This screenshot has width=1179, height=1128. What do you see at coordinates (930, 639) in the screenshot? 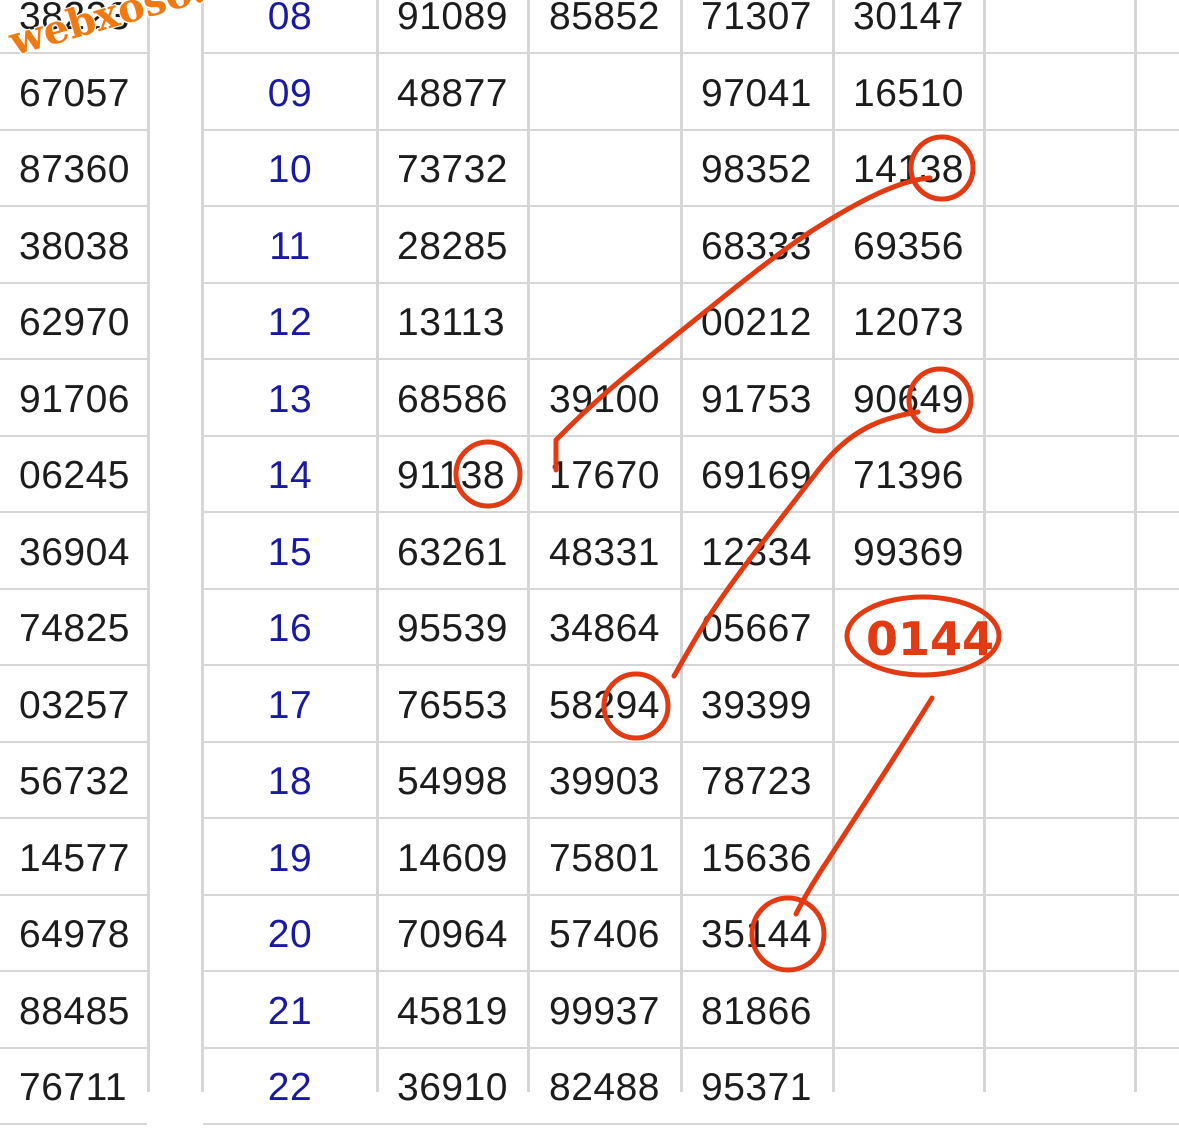
I see `annotation-label: 0144` at bounding box center [930, 639].